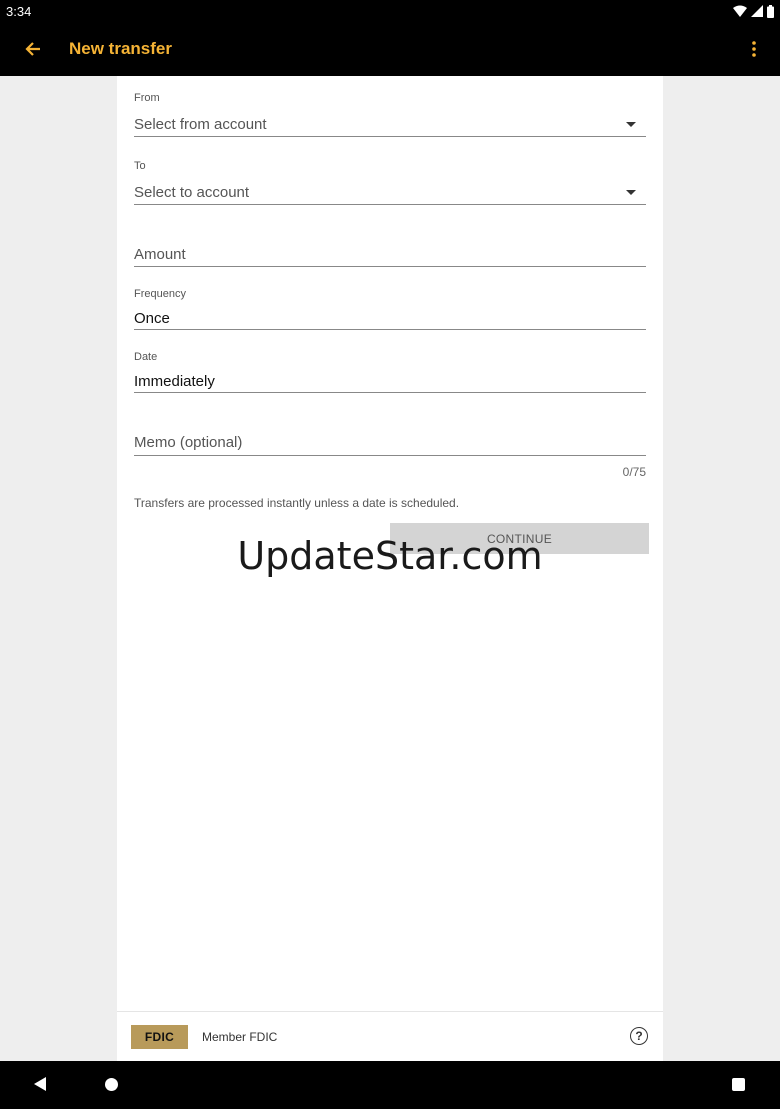 The height and width of the screenshot is (1109, 780). What do you see at coordinates (40, 1084) in the screenshot?
I see `nav-back-icon` at bounding box center [40, 1084].